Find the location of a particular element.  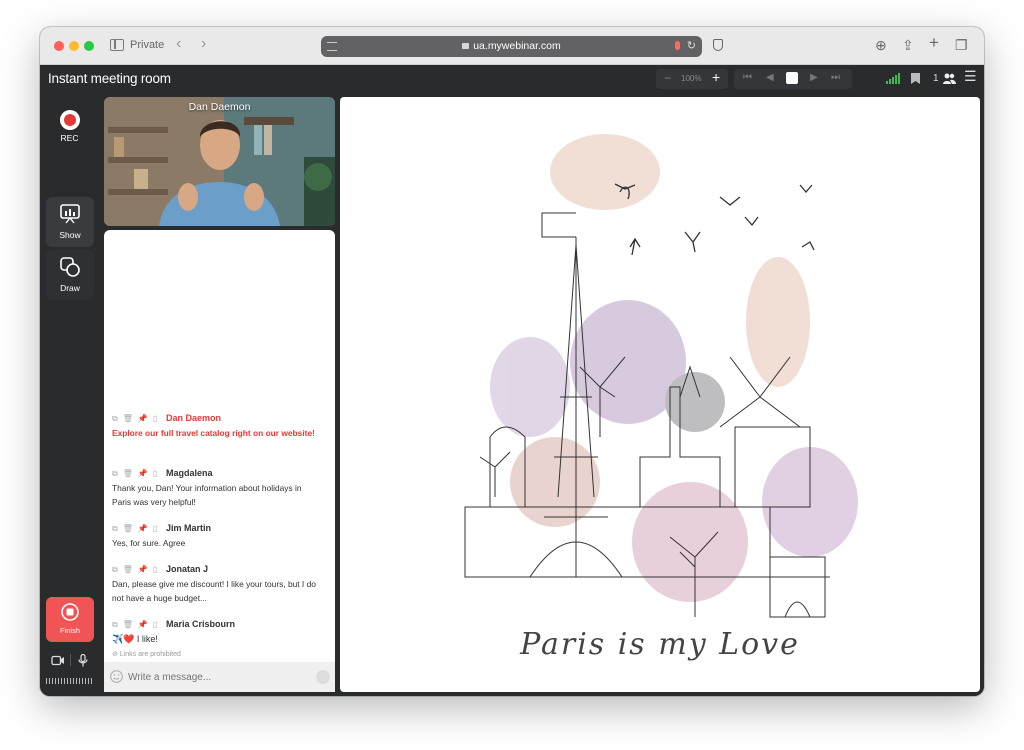

first-slide-icon: ⏮ is located at coordinates (747, 77).